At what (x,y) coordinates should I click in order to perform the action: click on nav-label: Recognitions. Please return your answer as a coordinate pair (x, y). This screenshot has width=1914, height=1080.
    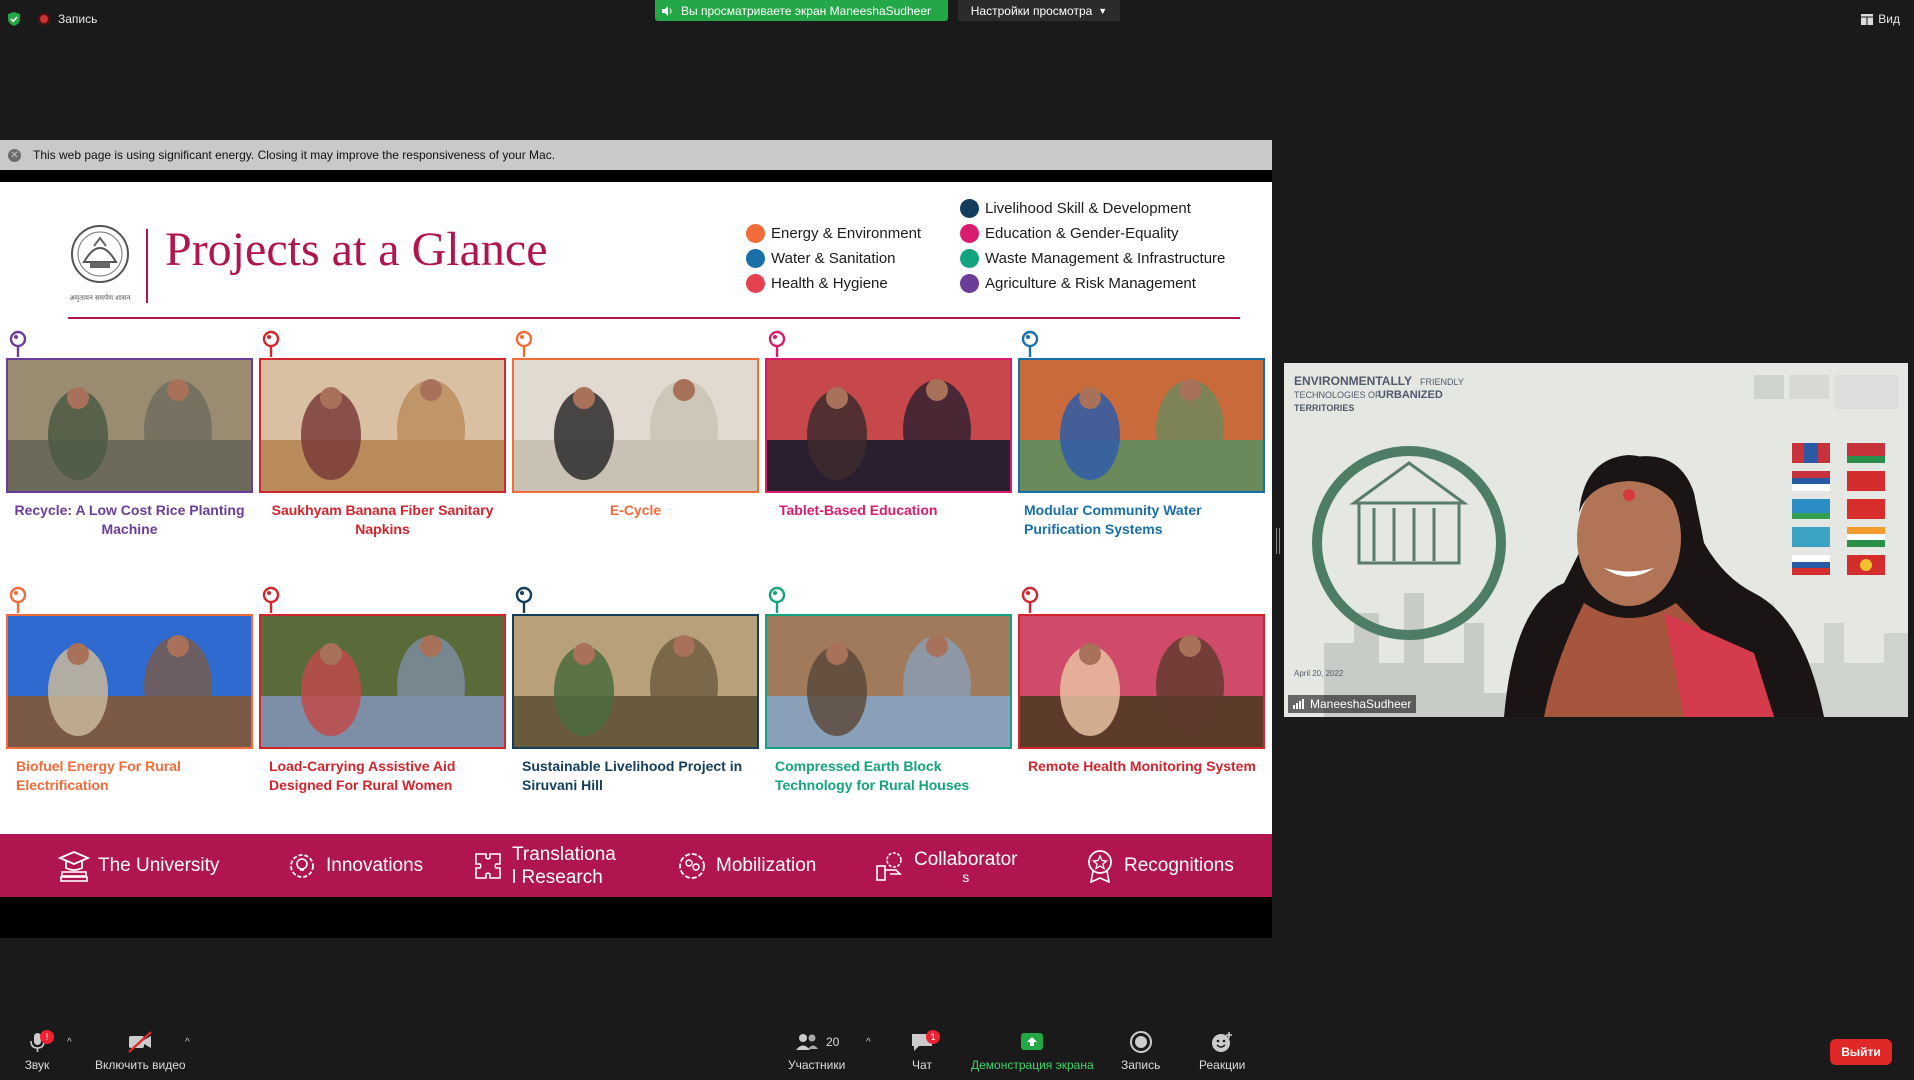
    Looking at the image, I should click on (1179, 865).